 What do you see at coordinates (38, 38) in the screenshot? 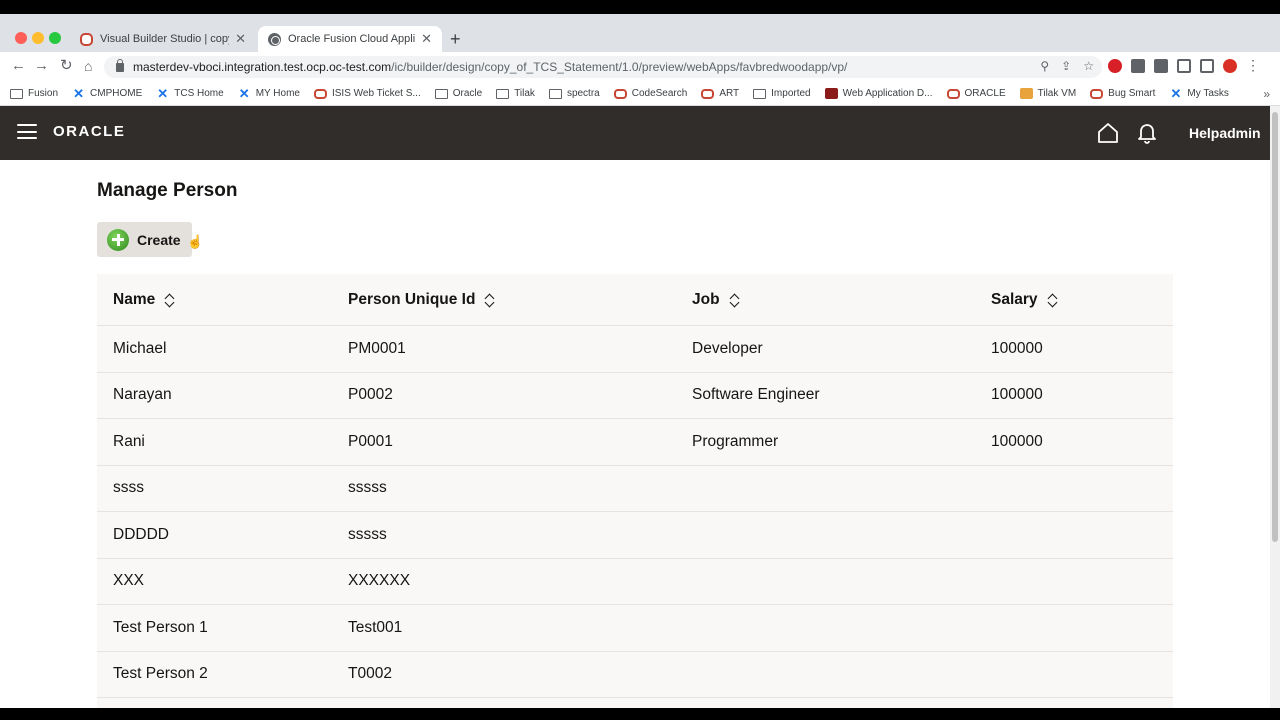
I see `minimize-window-button` at bounding box center [38, 38].